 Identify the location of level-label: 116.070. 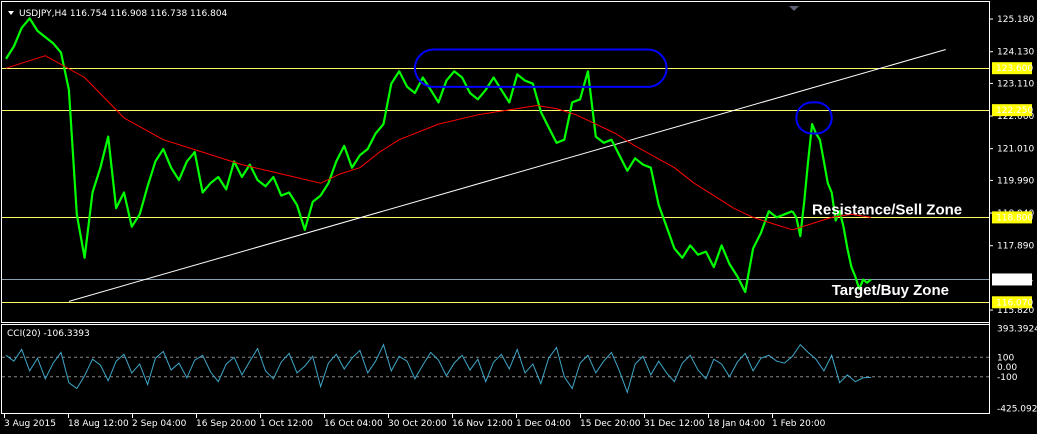
(1014, 303).